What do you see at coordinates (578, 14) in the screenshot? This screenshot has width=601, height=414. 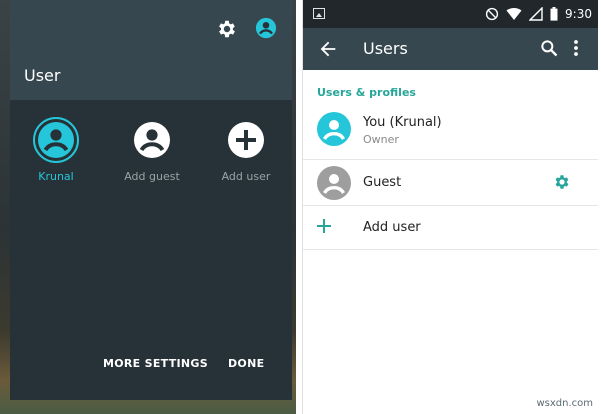 I see `status-time: 9:30` at bounding box center [578, 14].